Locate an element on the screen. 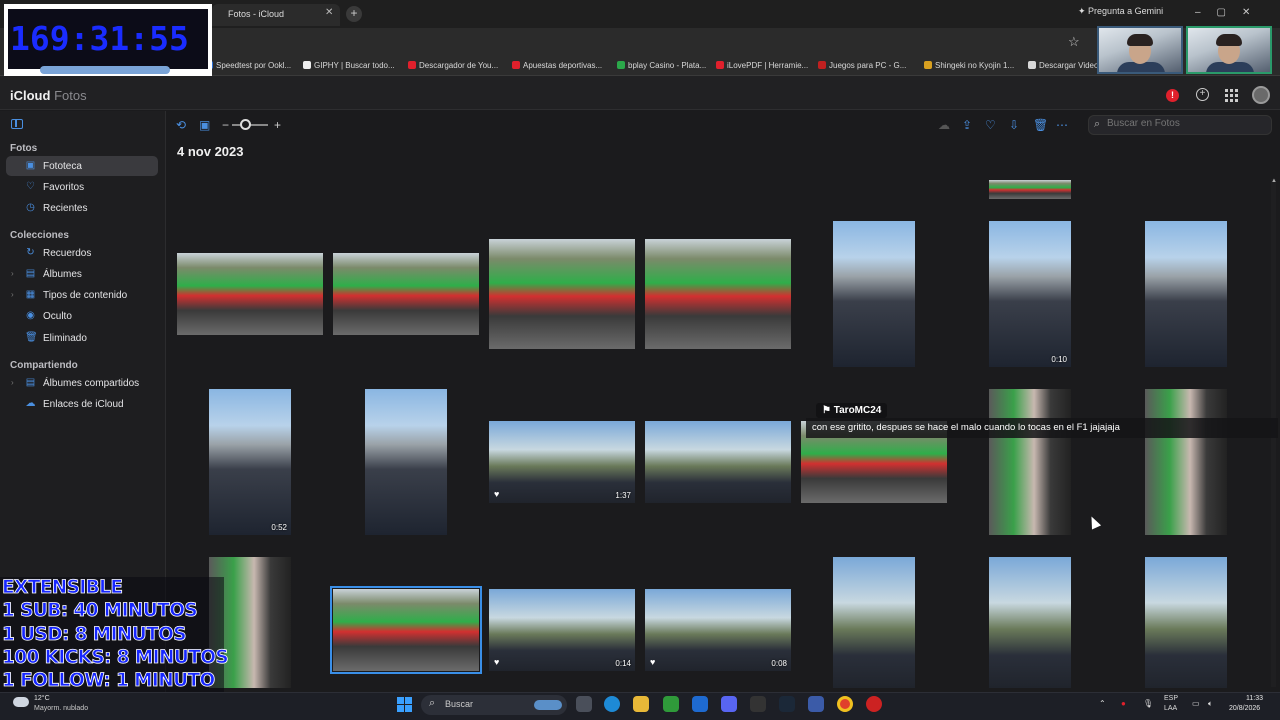  video-thumbnail: ♥ 1:37 is located at coordinates (562, 462).